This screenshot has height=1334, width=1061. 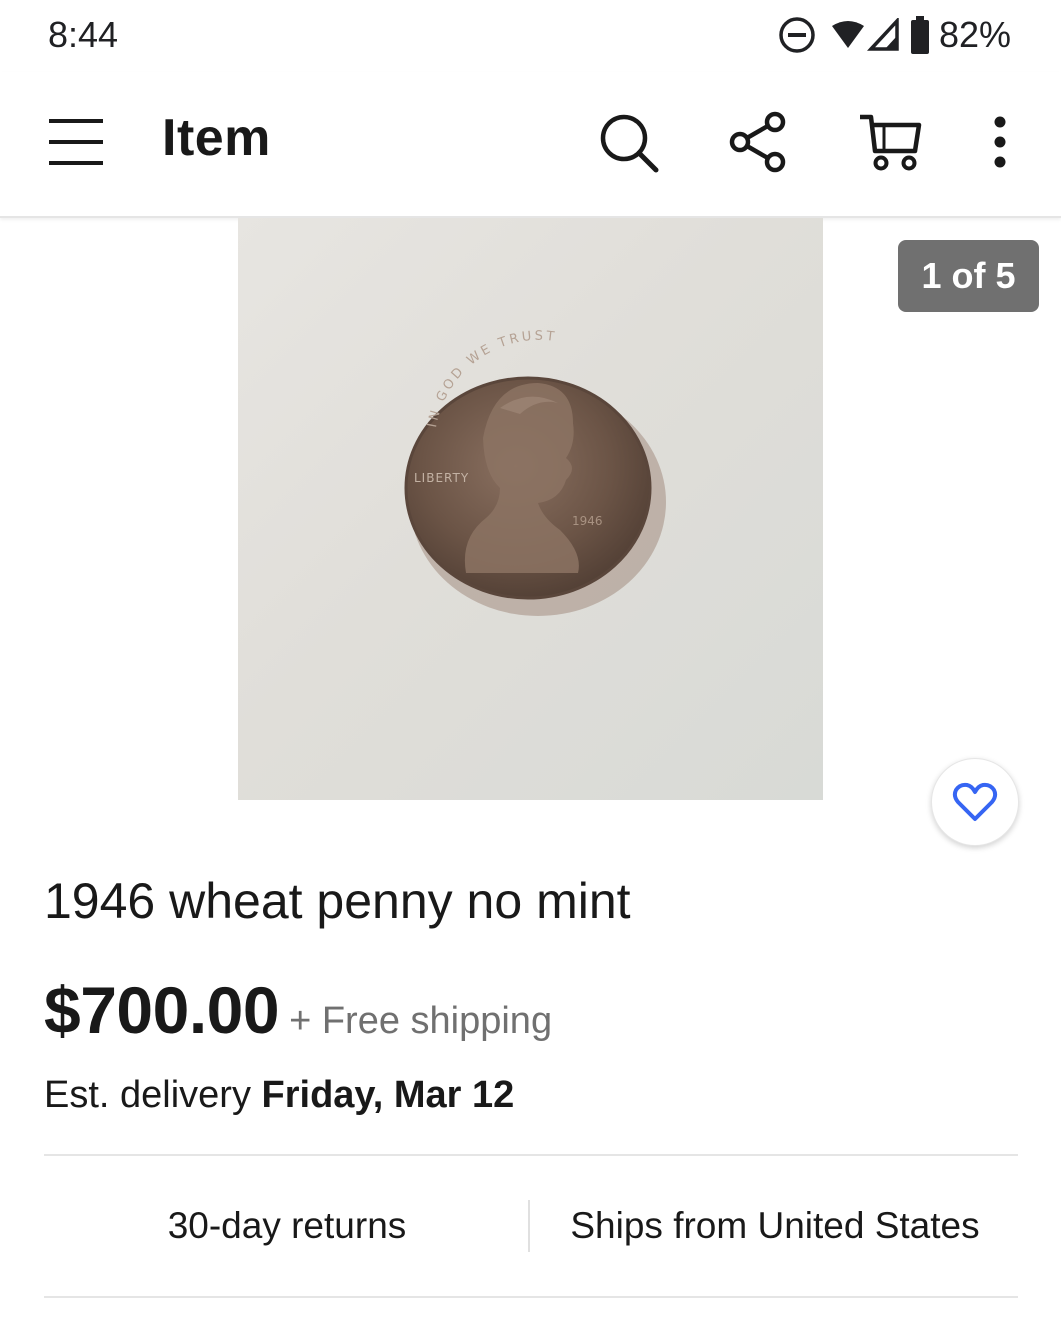 I want to click on share-icon, so click(x=757, y=142).